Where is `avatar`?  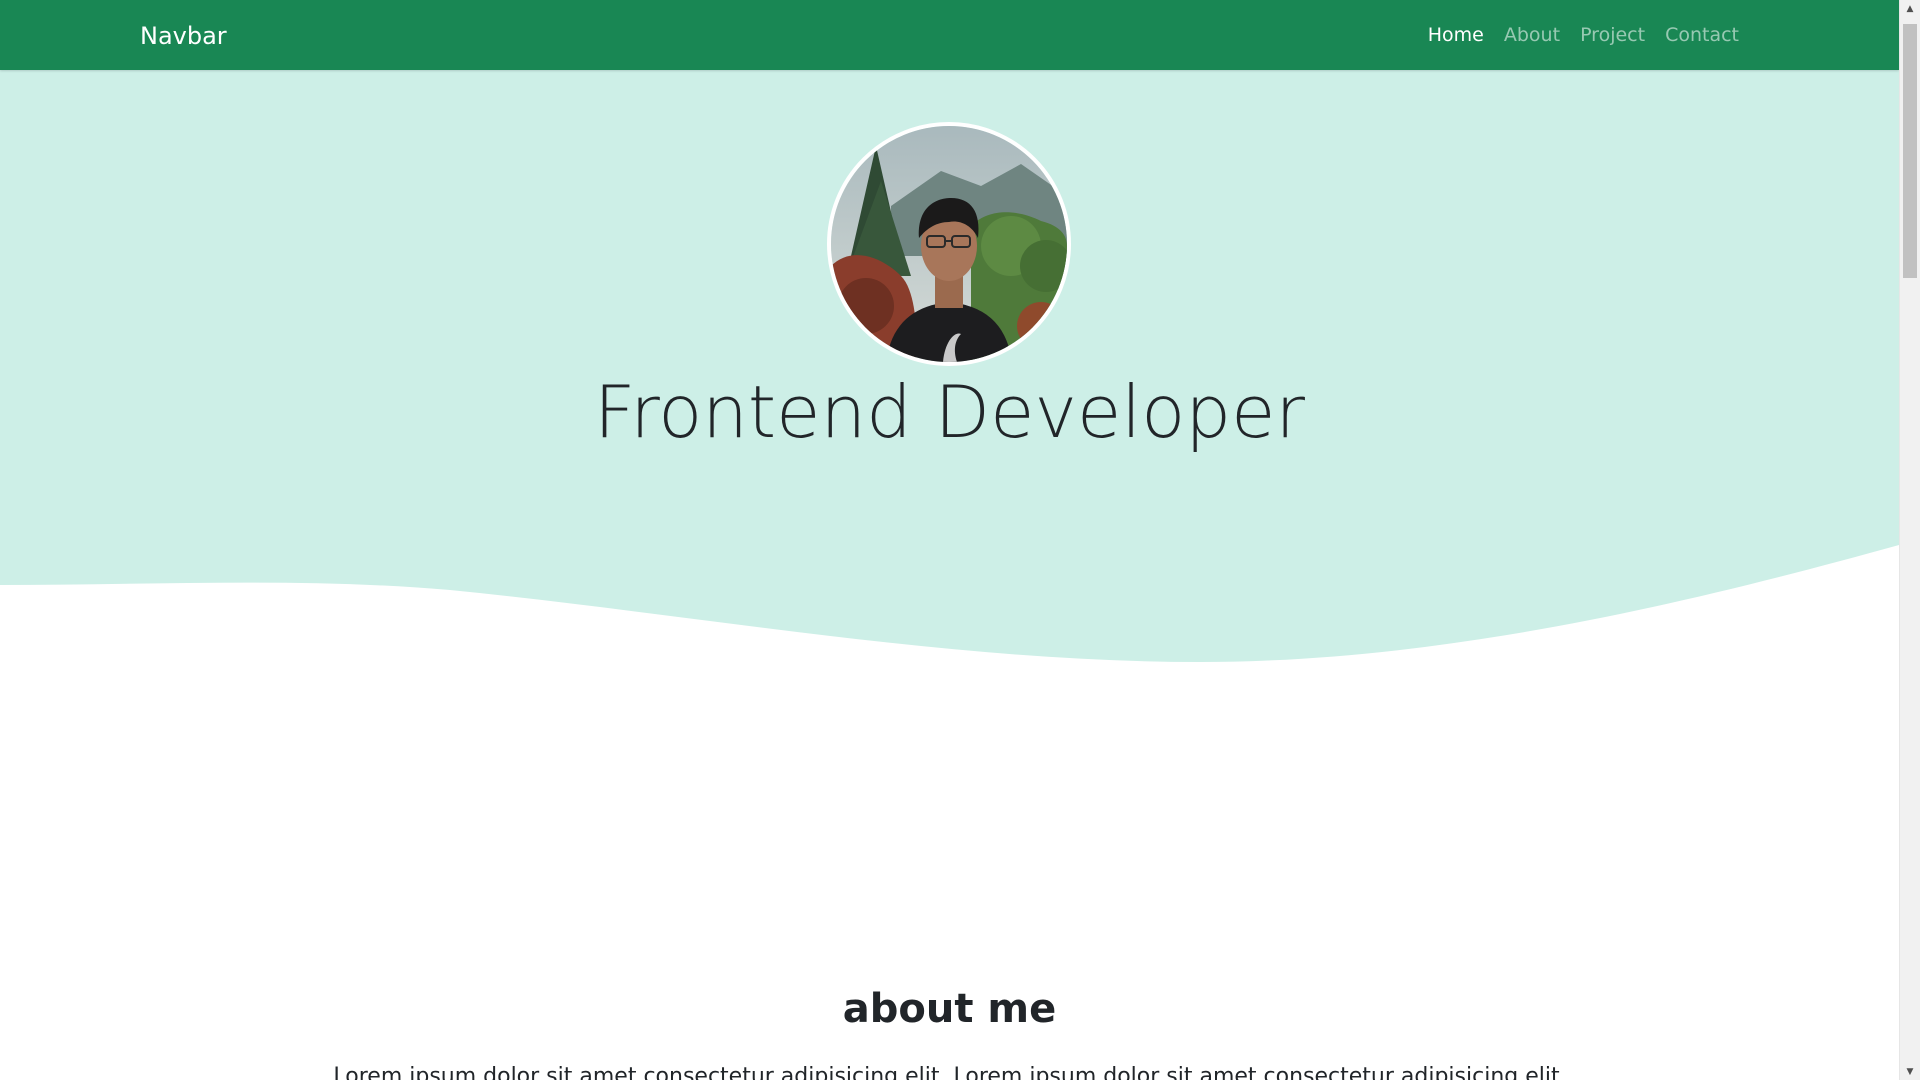
avatar is located at coordinates (949, 244).